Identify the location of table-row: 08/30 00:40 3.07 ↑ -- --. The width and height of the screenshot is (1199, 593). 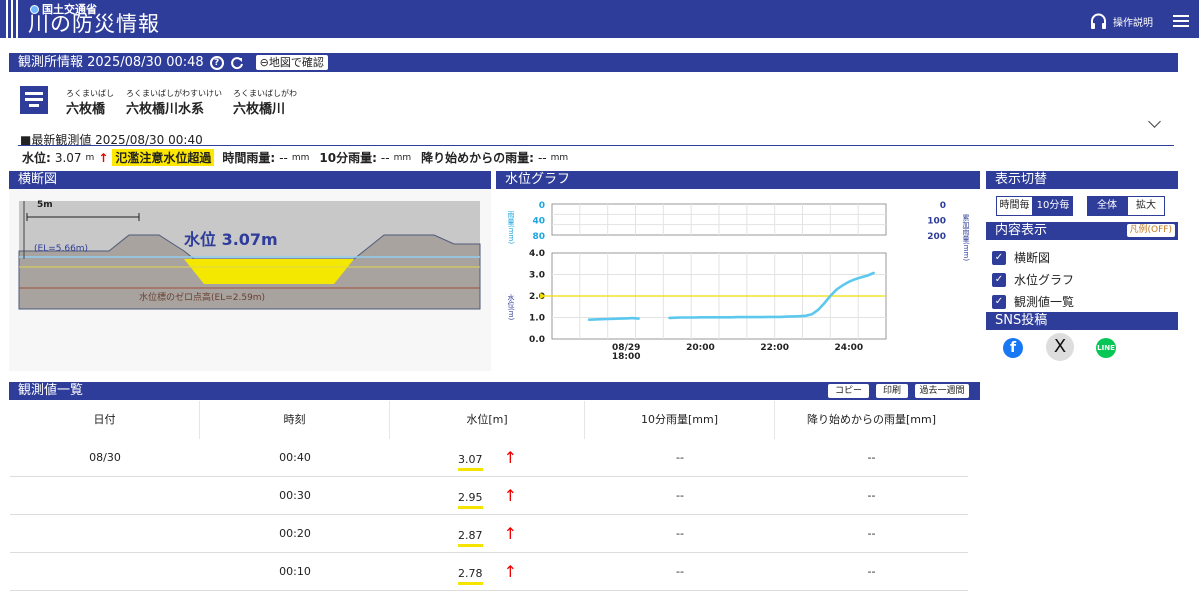
(489, 458).